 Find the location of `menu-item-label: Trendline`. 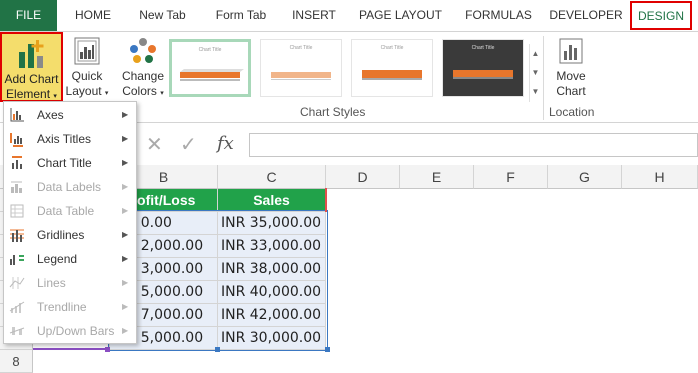

menu-item-label: Trendline is located at coordinates (62, 307).